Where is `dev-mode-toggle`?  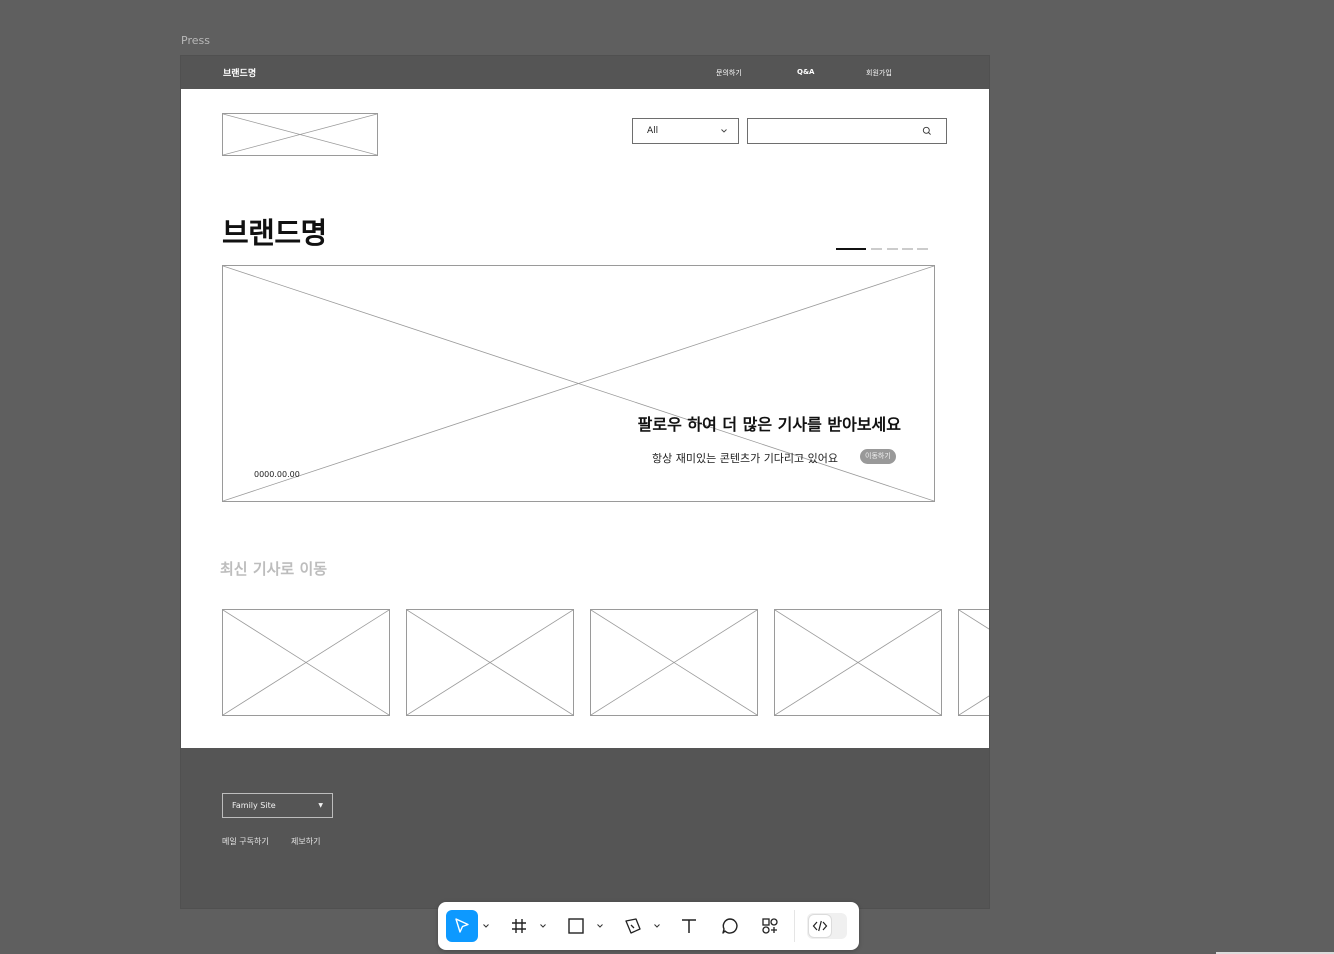
dev-mode-toggle is located at coordinates (827, 926).